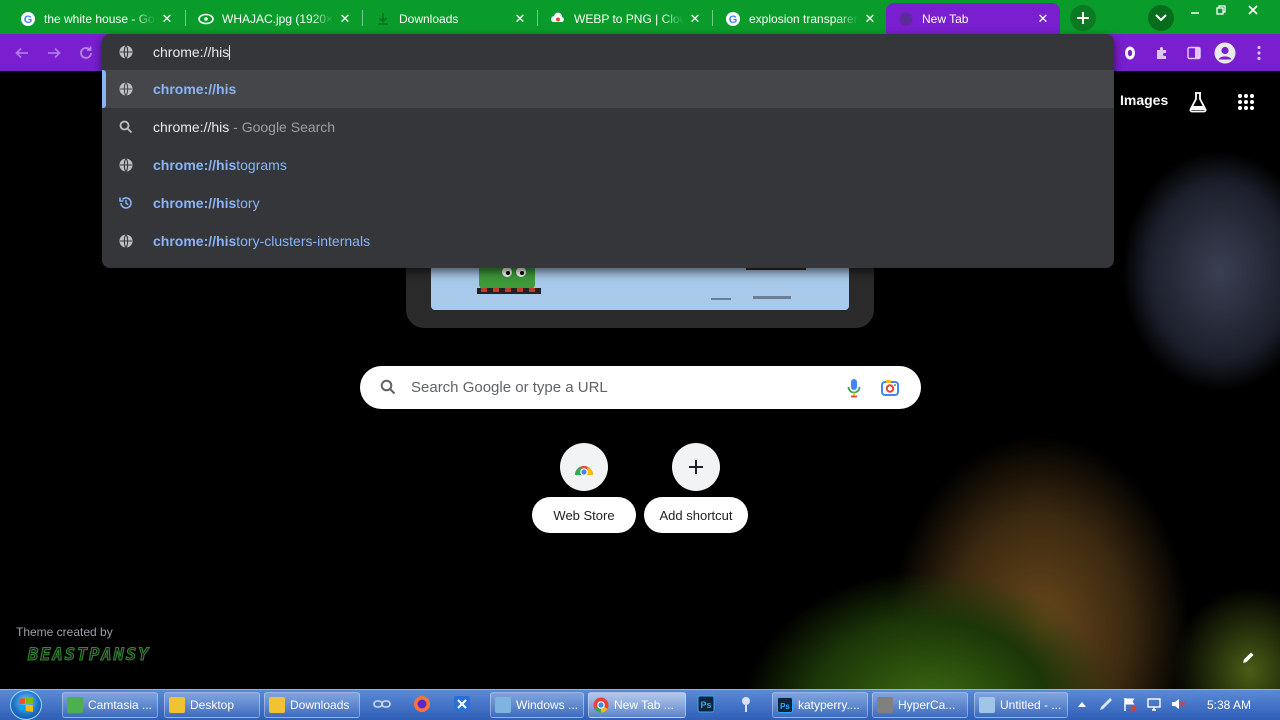  Describe the element at coordinates (584, 515) in the screenshot. I see `web-store-shortcut: Web Store` at that location.